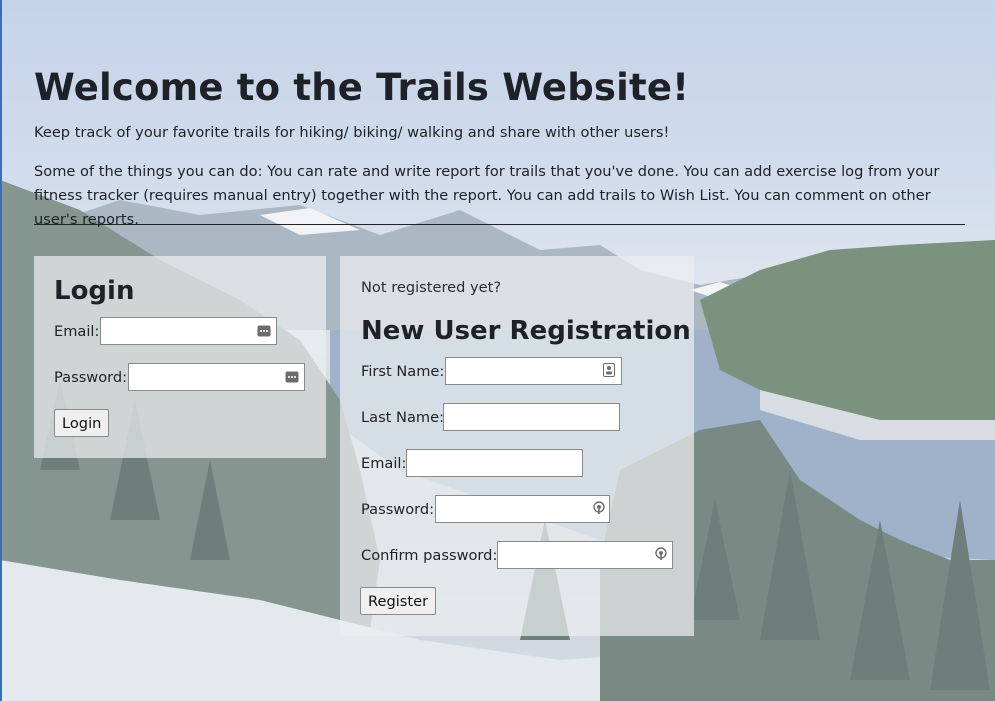  Describe the element at coordinates (499, 224) in the screenshot. I see `divider` at that location.